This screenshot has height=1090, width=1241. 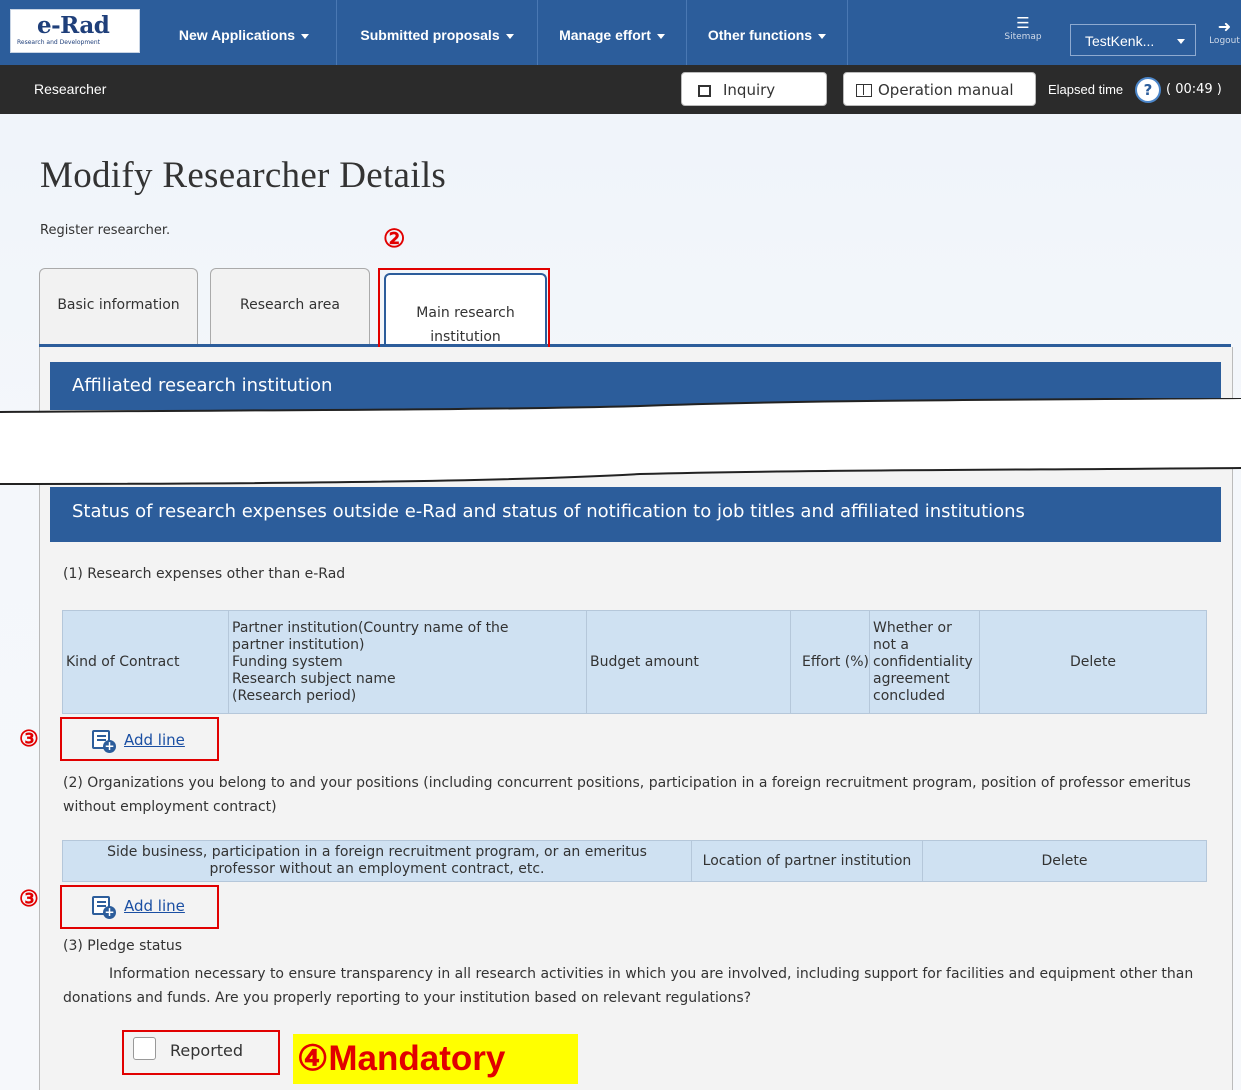 I want to click on inquiry-icon, so click(x=704, y=91).